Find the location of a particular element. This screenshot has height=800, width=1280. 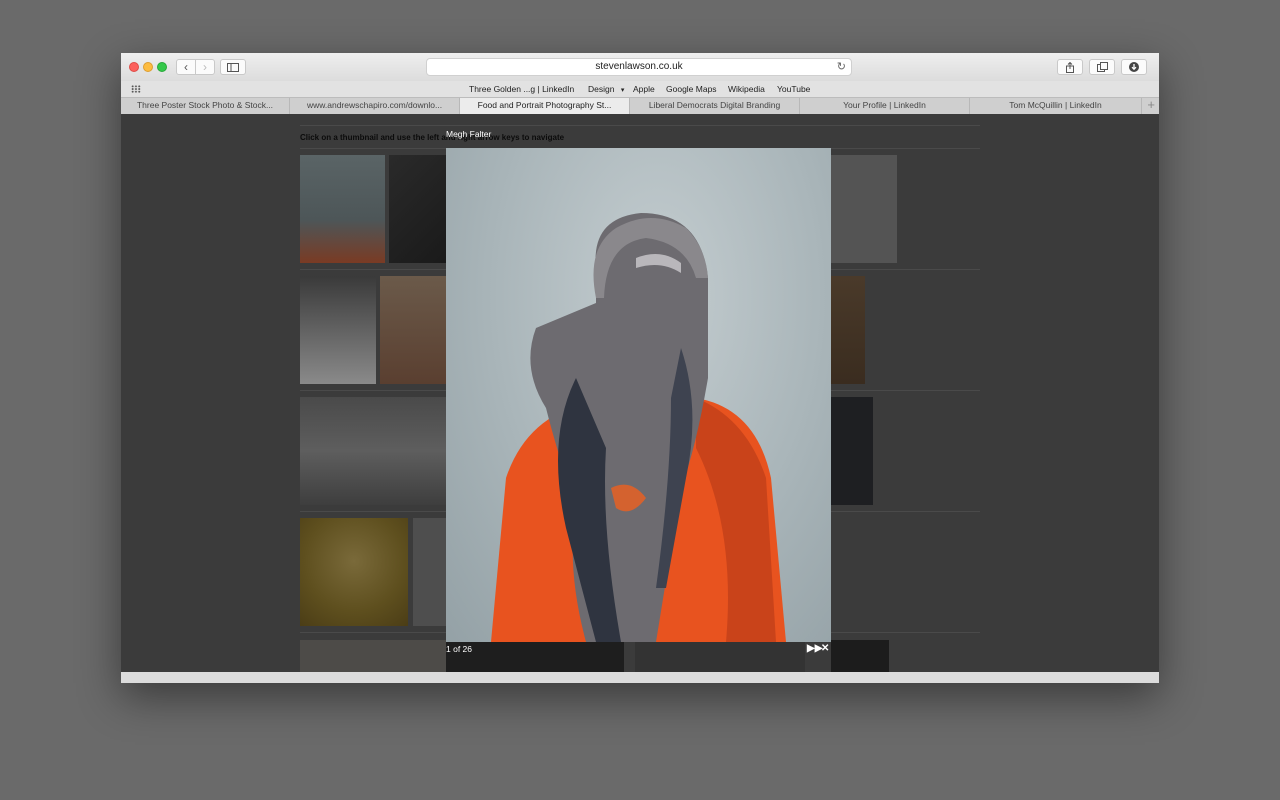

tab-label: Tom McQuillin | LinkedIn is located at coordinates (1055, 105).